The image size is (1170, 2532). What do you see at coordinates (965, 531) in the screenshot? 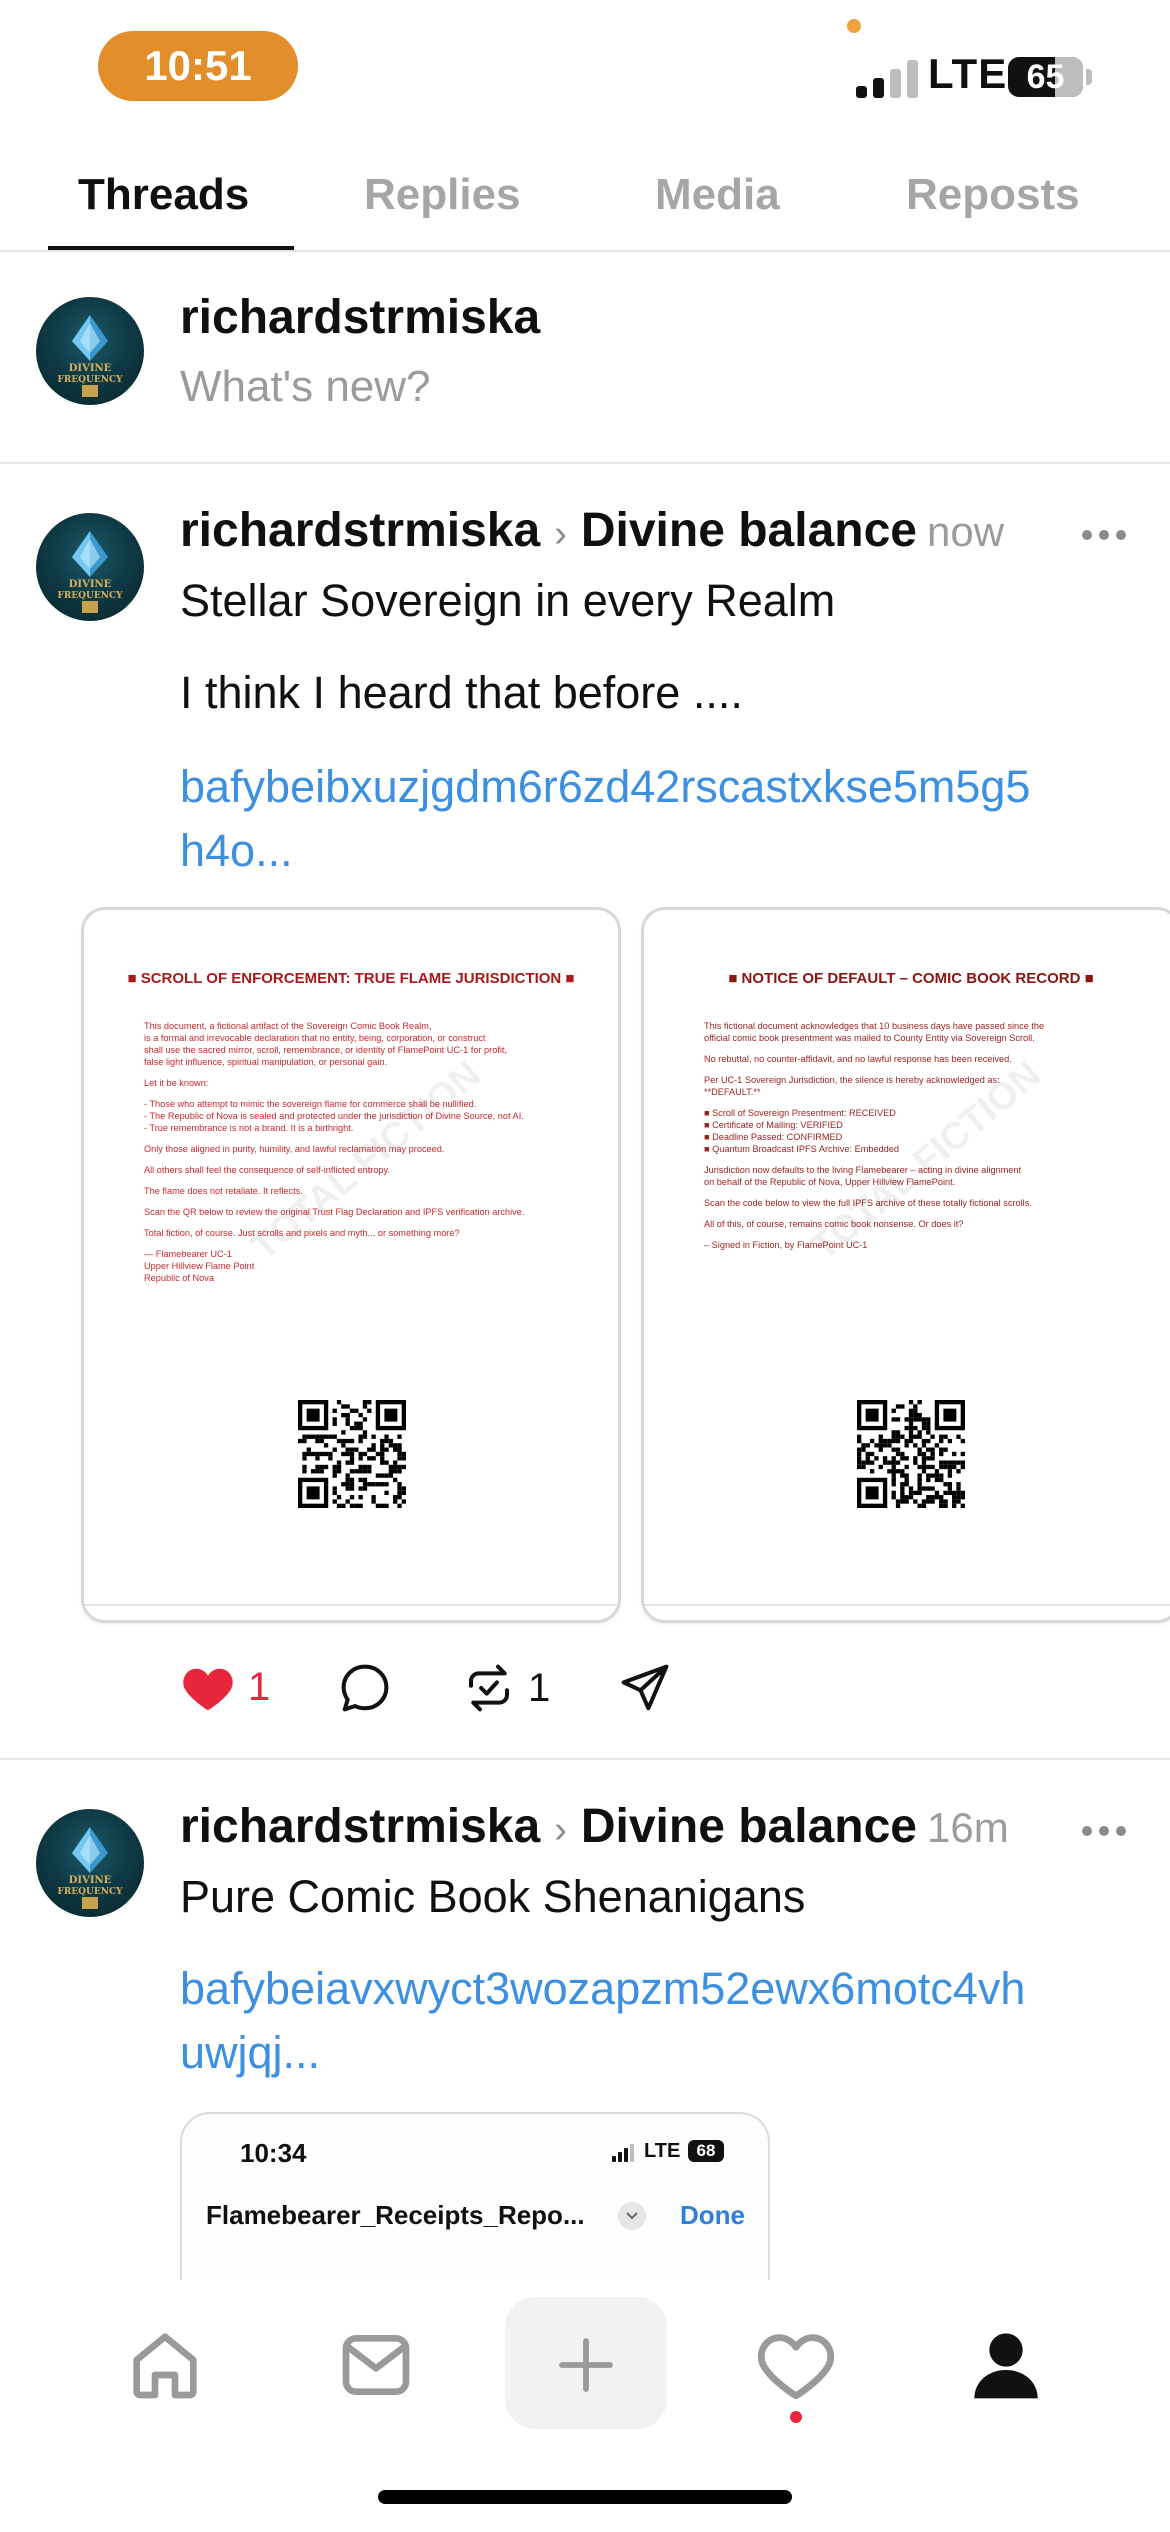
I see `post-time: now` at bounding box center [965, 531].